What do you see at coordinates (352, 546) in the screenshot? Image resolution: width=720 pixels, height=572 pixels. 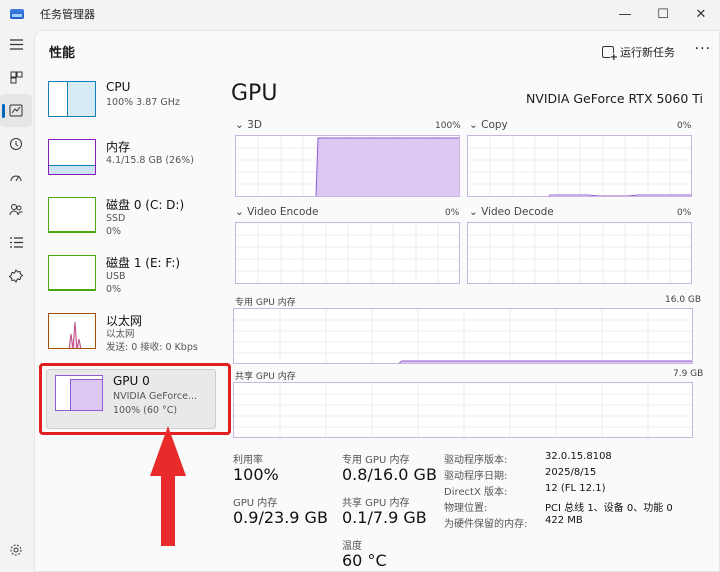 I see `temperature-label: 温度` at bounding box center [352, 546].